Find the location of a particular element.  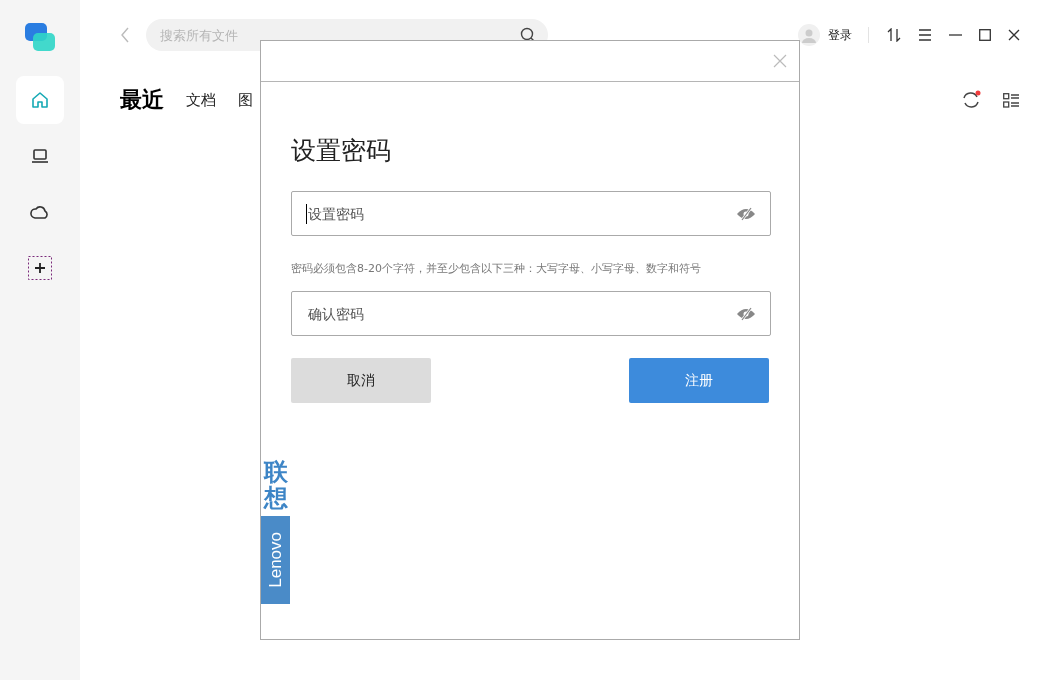

register-button: 注册 is located at coordinates (699, 380).